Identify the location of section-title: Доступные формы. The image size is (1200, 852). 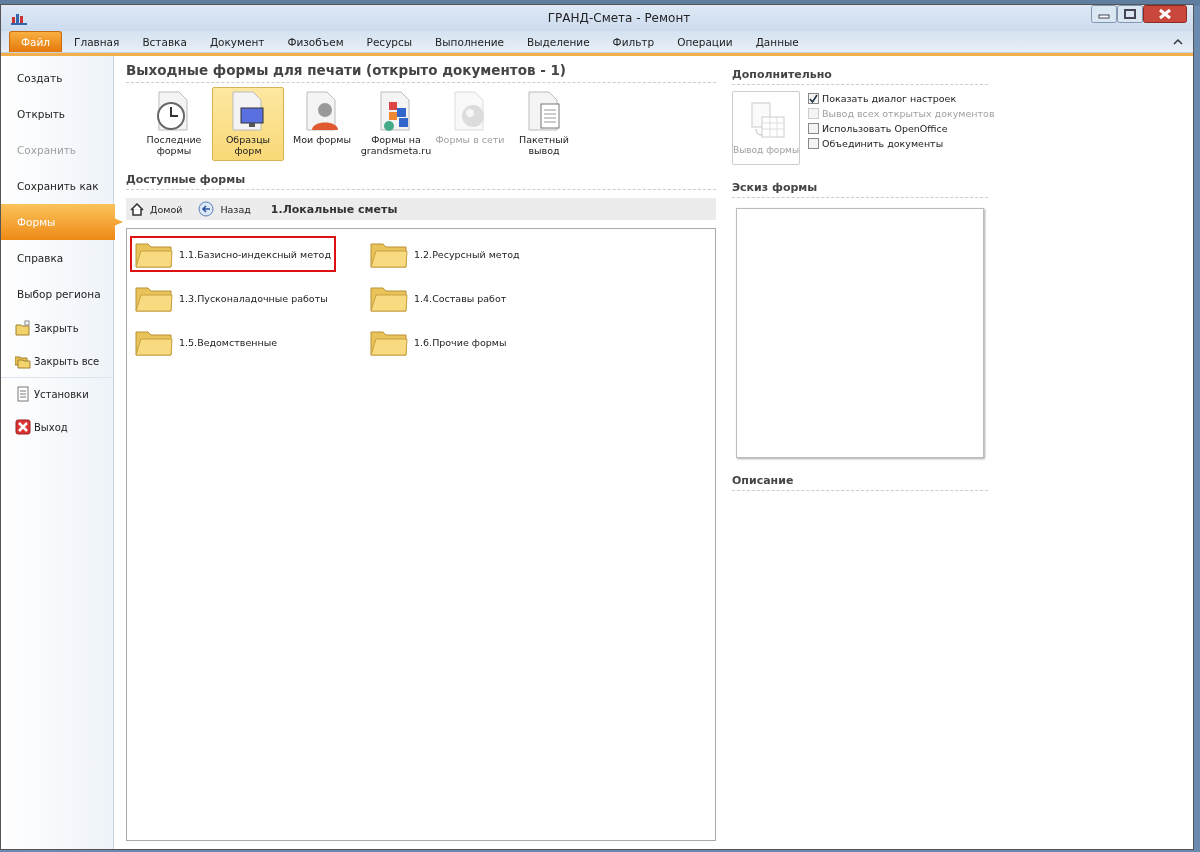
(421, 178).